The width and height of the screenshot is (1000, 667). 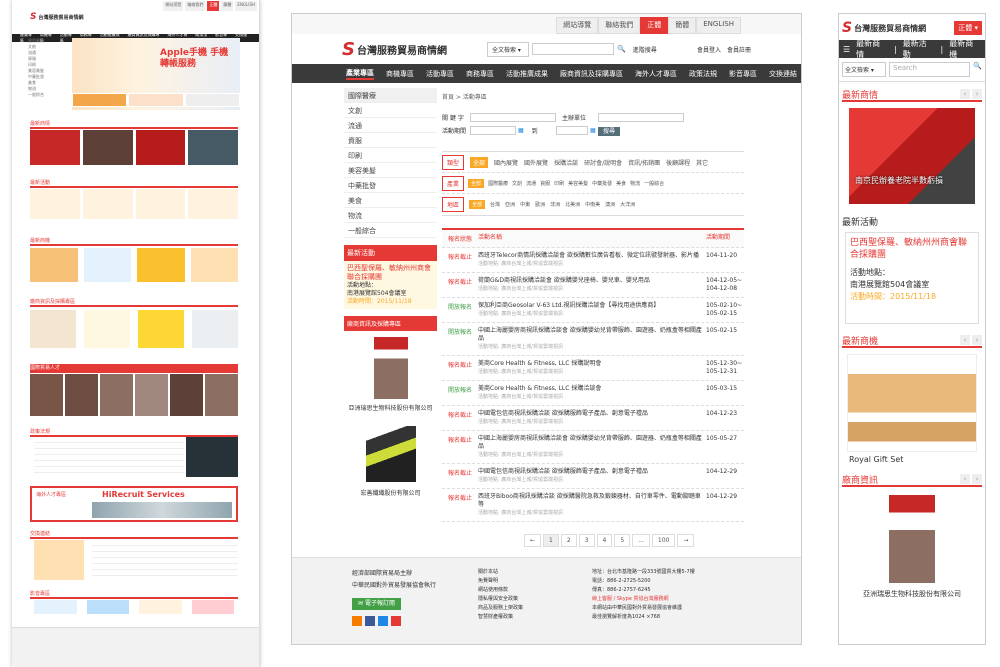 I want to click on filter-option: 台灣, so click(x=495, y=204).